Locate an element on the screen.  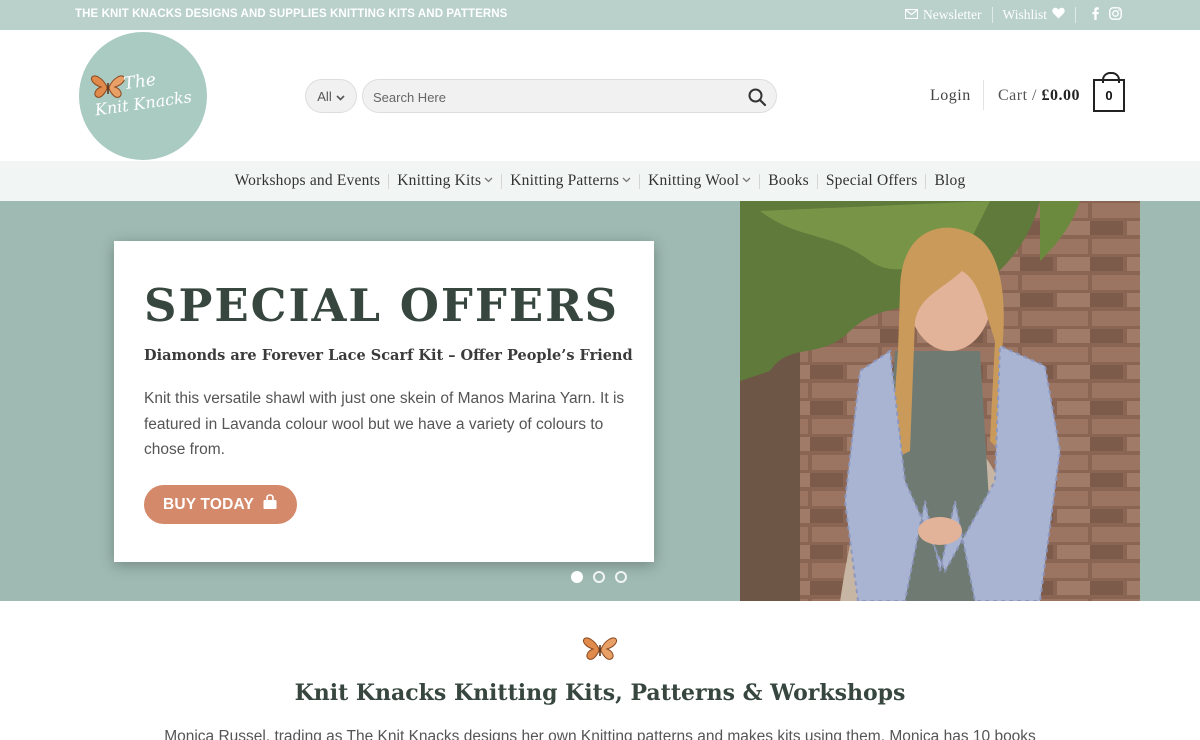
nav-item-label: Knitting Kits is located at coordinates (439, 180).